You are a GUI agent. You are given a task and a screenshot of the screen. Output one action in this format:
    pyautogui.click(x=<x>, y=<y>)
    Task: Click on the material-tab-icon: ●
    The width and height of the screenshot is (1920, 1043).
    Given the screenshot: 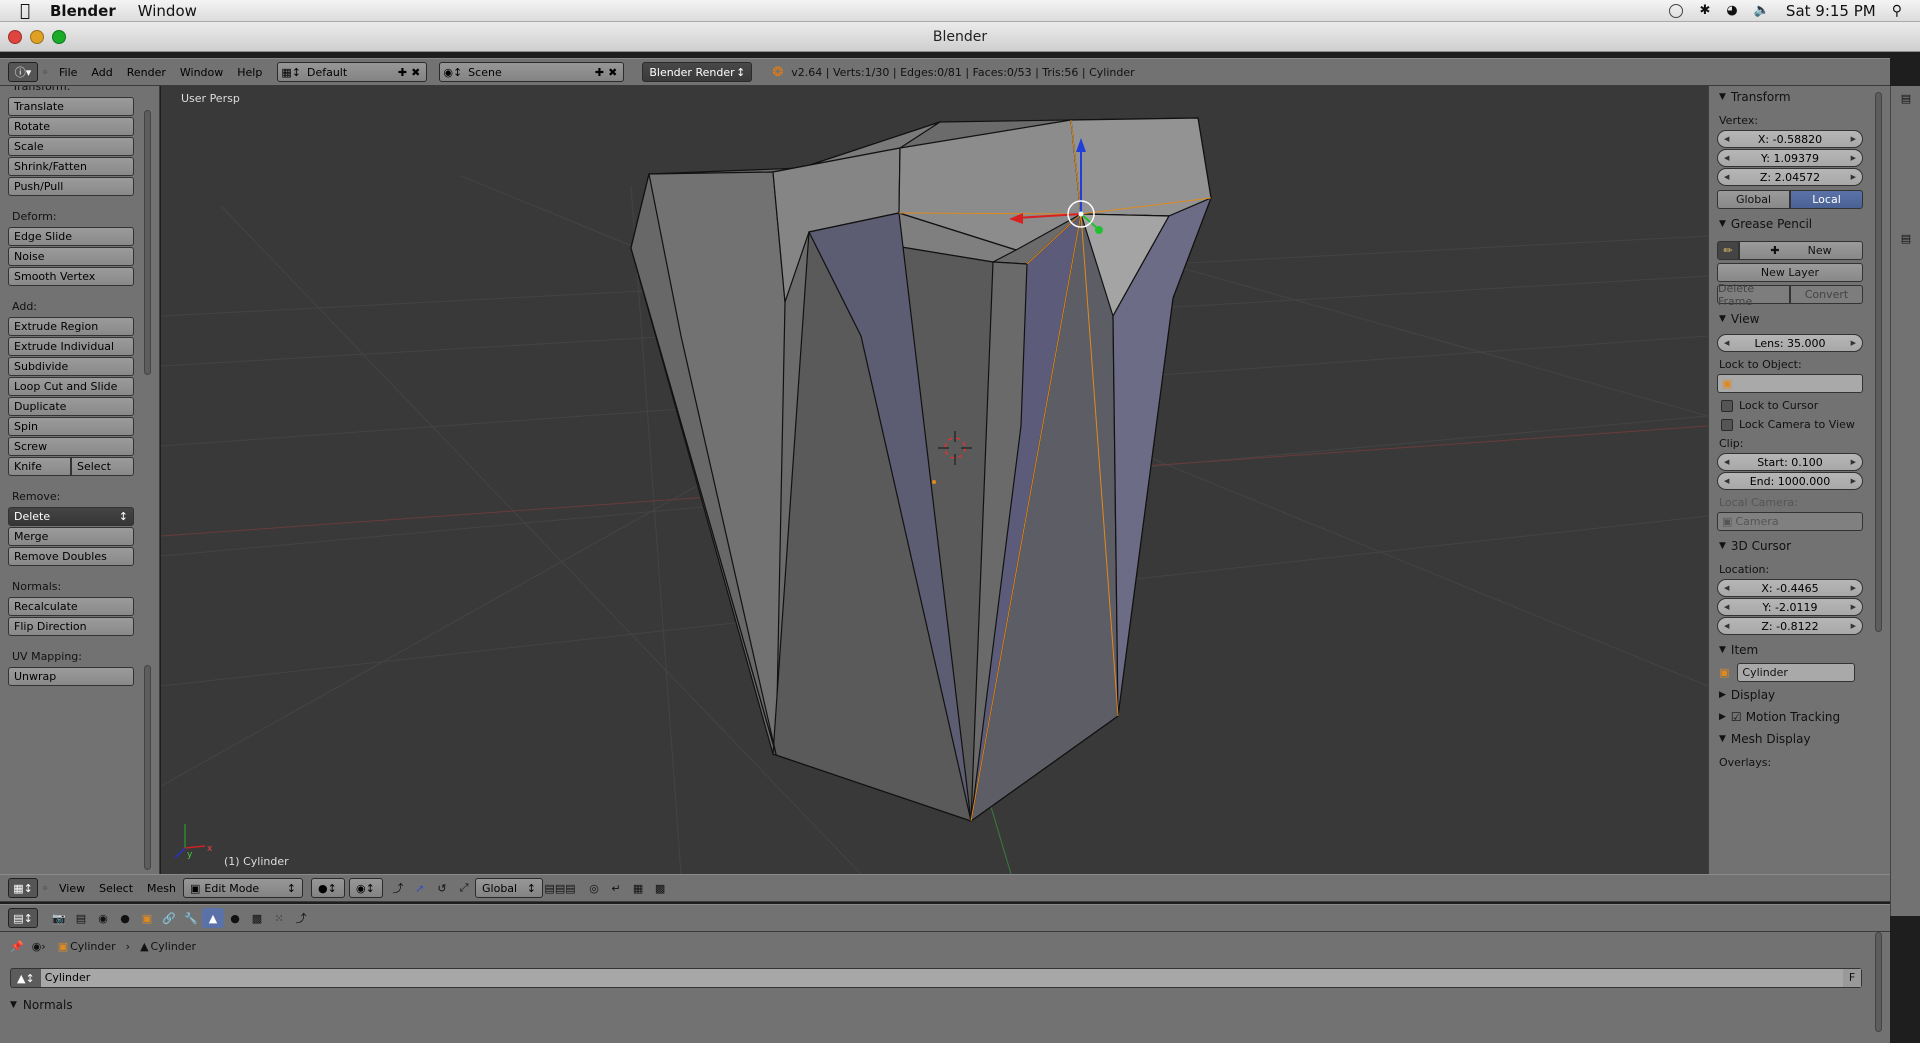 What is the action you would take?
    pyautogui.click(x=235, y=918)
    